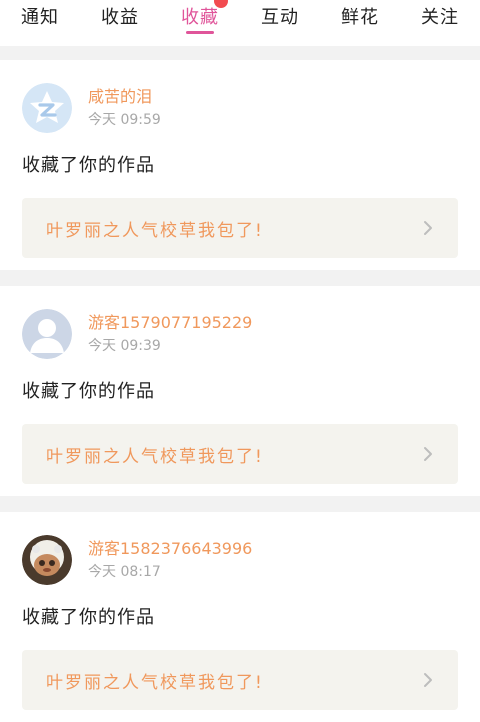 This screenshot has width=480, height=722. What do you see at coordinates (440, 17) in the screenshot?
I see `tab-label: 关注` at bounding box center [440, 17].